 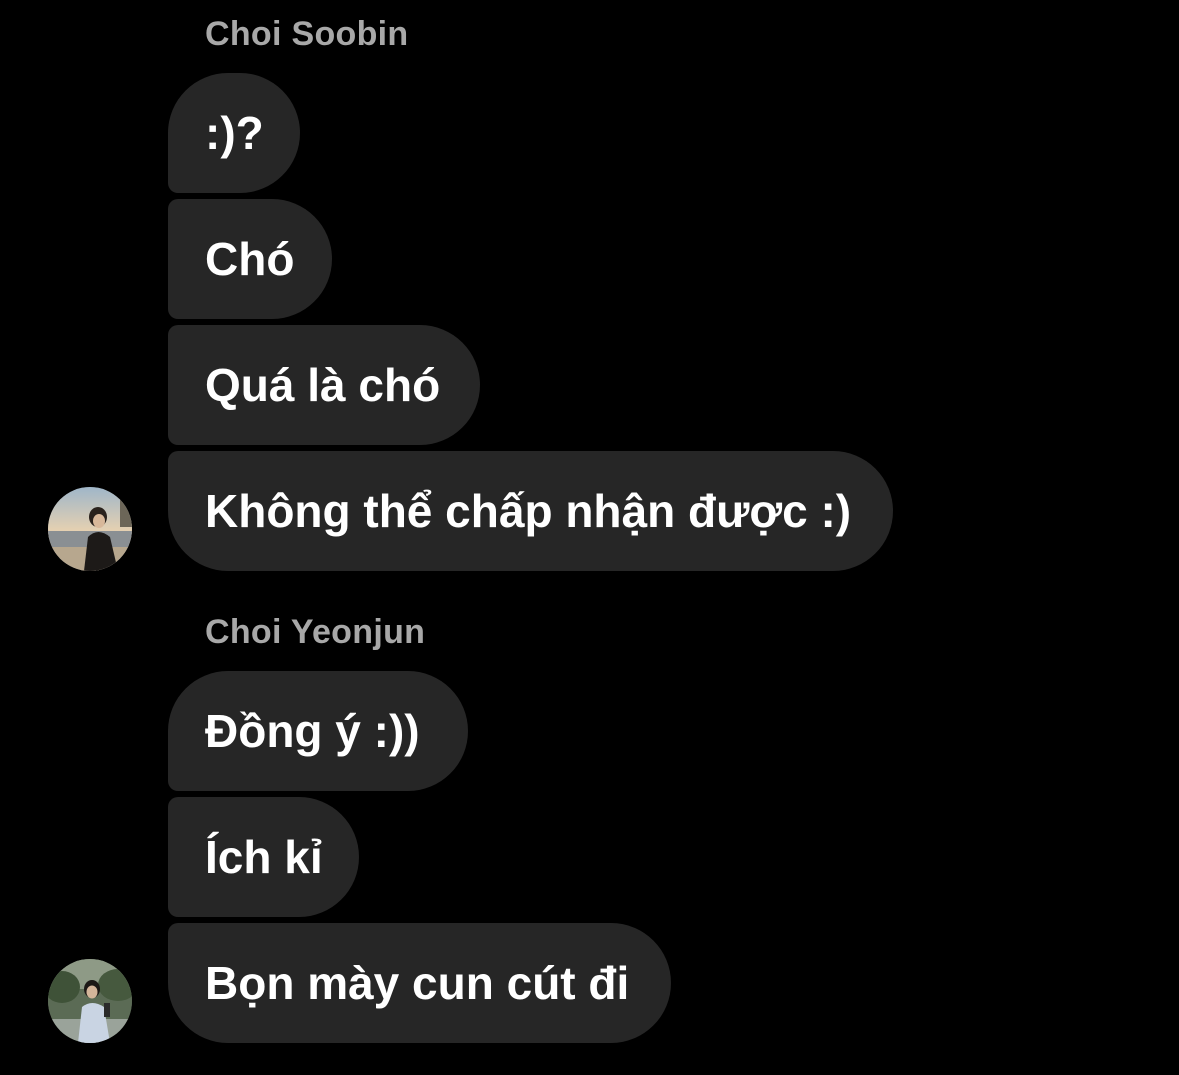 I want to click on profile-photo-beach-icon, so click(x=90, y=529).